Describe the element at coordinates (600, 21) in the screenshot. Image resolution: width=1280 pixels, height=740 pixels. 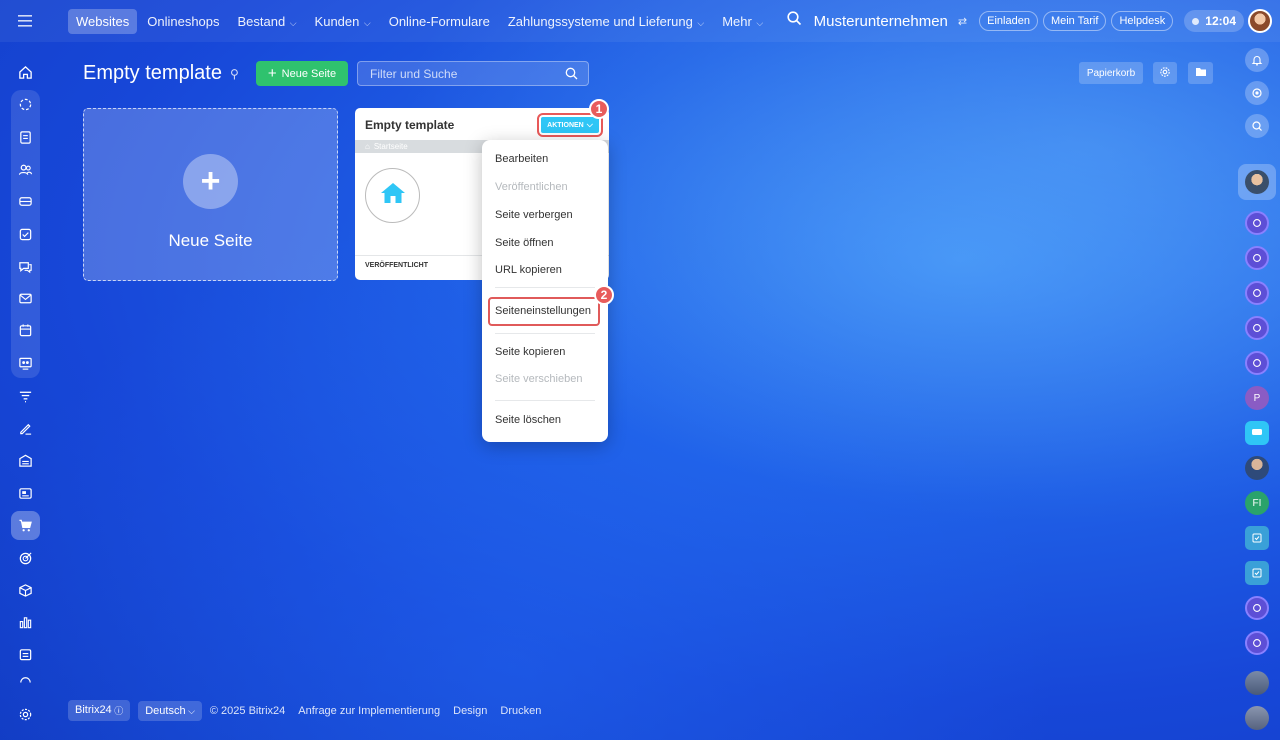
I see `nav-label: Zahlungssysteme und Lieferung` at that location.